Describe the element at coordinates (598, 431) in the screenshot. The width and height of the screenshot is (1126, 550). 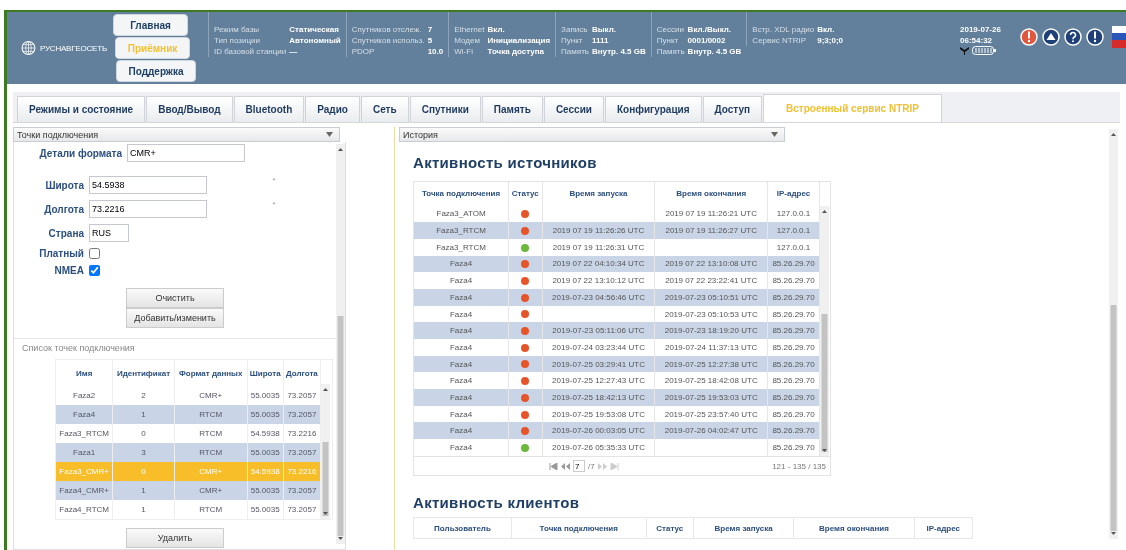
I see `table-cell: 2019-07-26 00:03:05 UTC` at that location.